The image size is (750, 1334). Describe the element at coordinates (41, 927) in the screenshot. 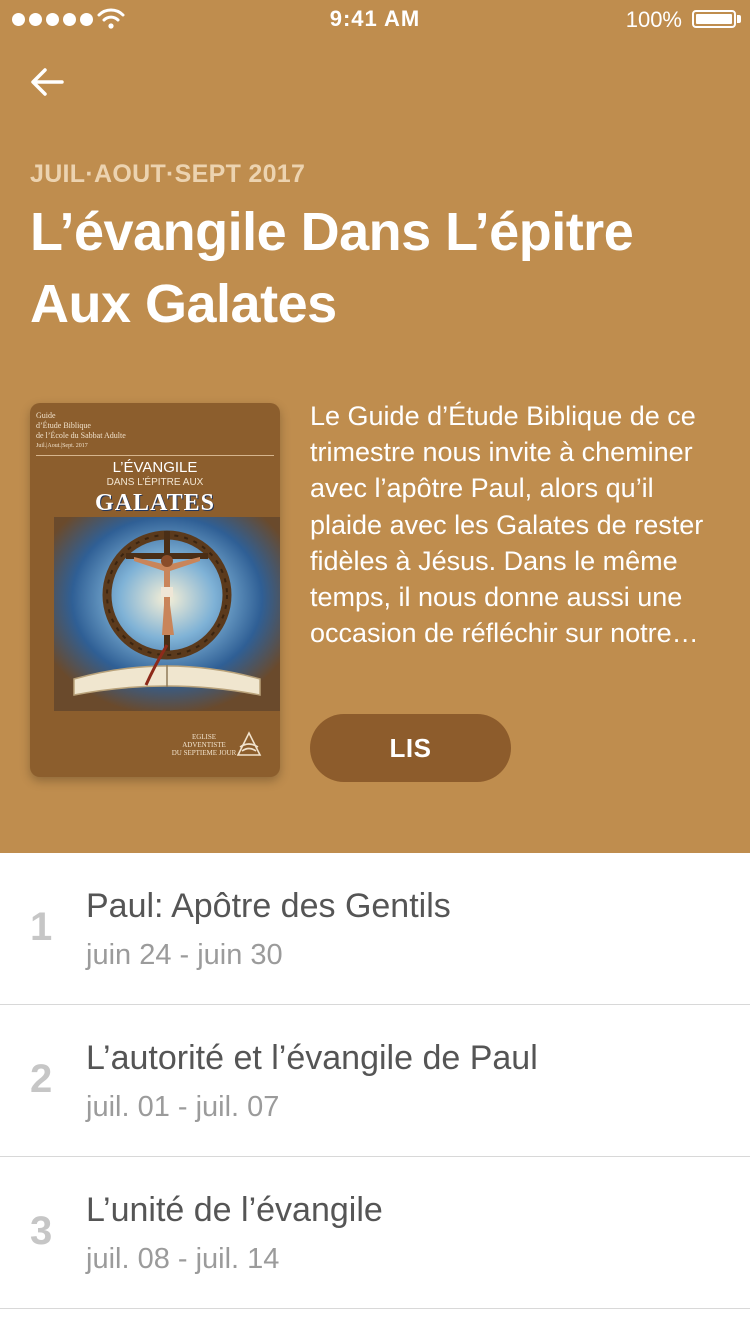

I see `lesson-number: 1` at that location.